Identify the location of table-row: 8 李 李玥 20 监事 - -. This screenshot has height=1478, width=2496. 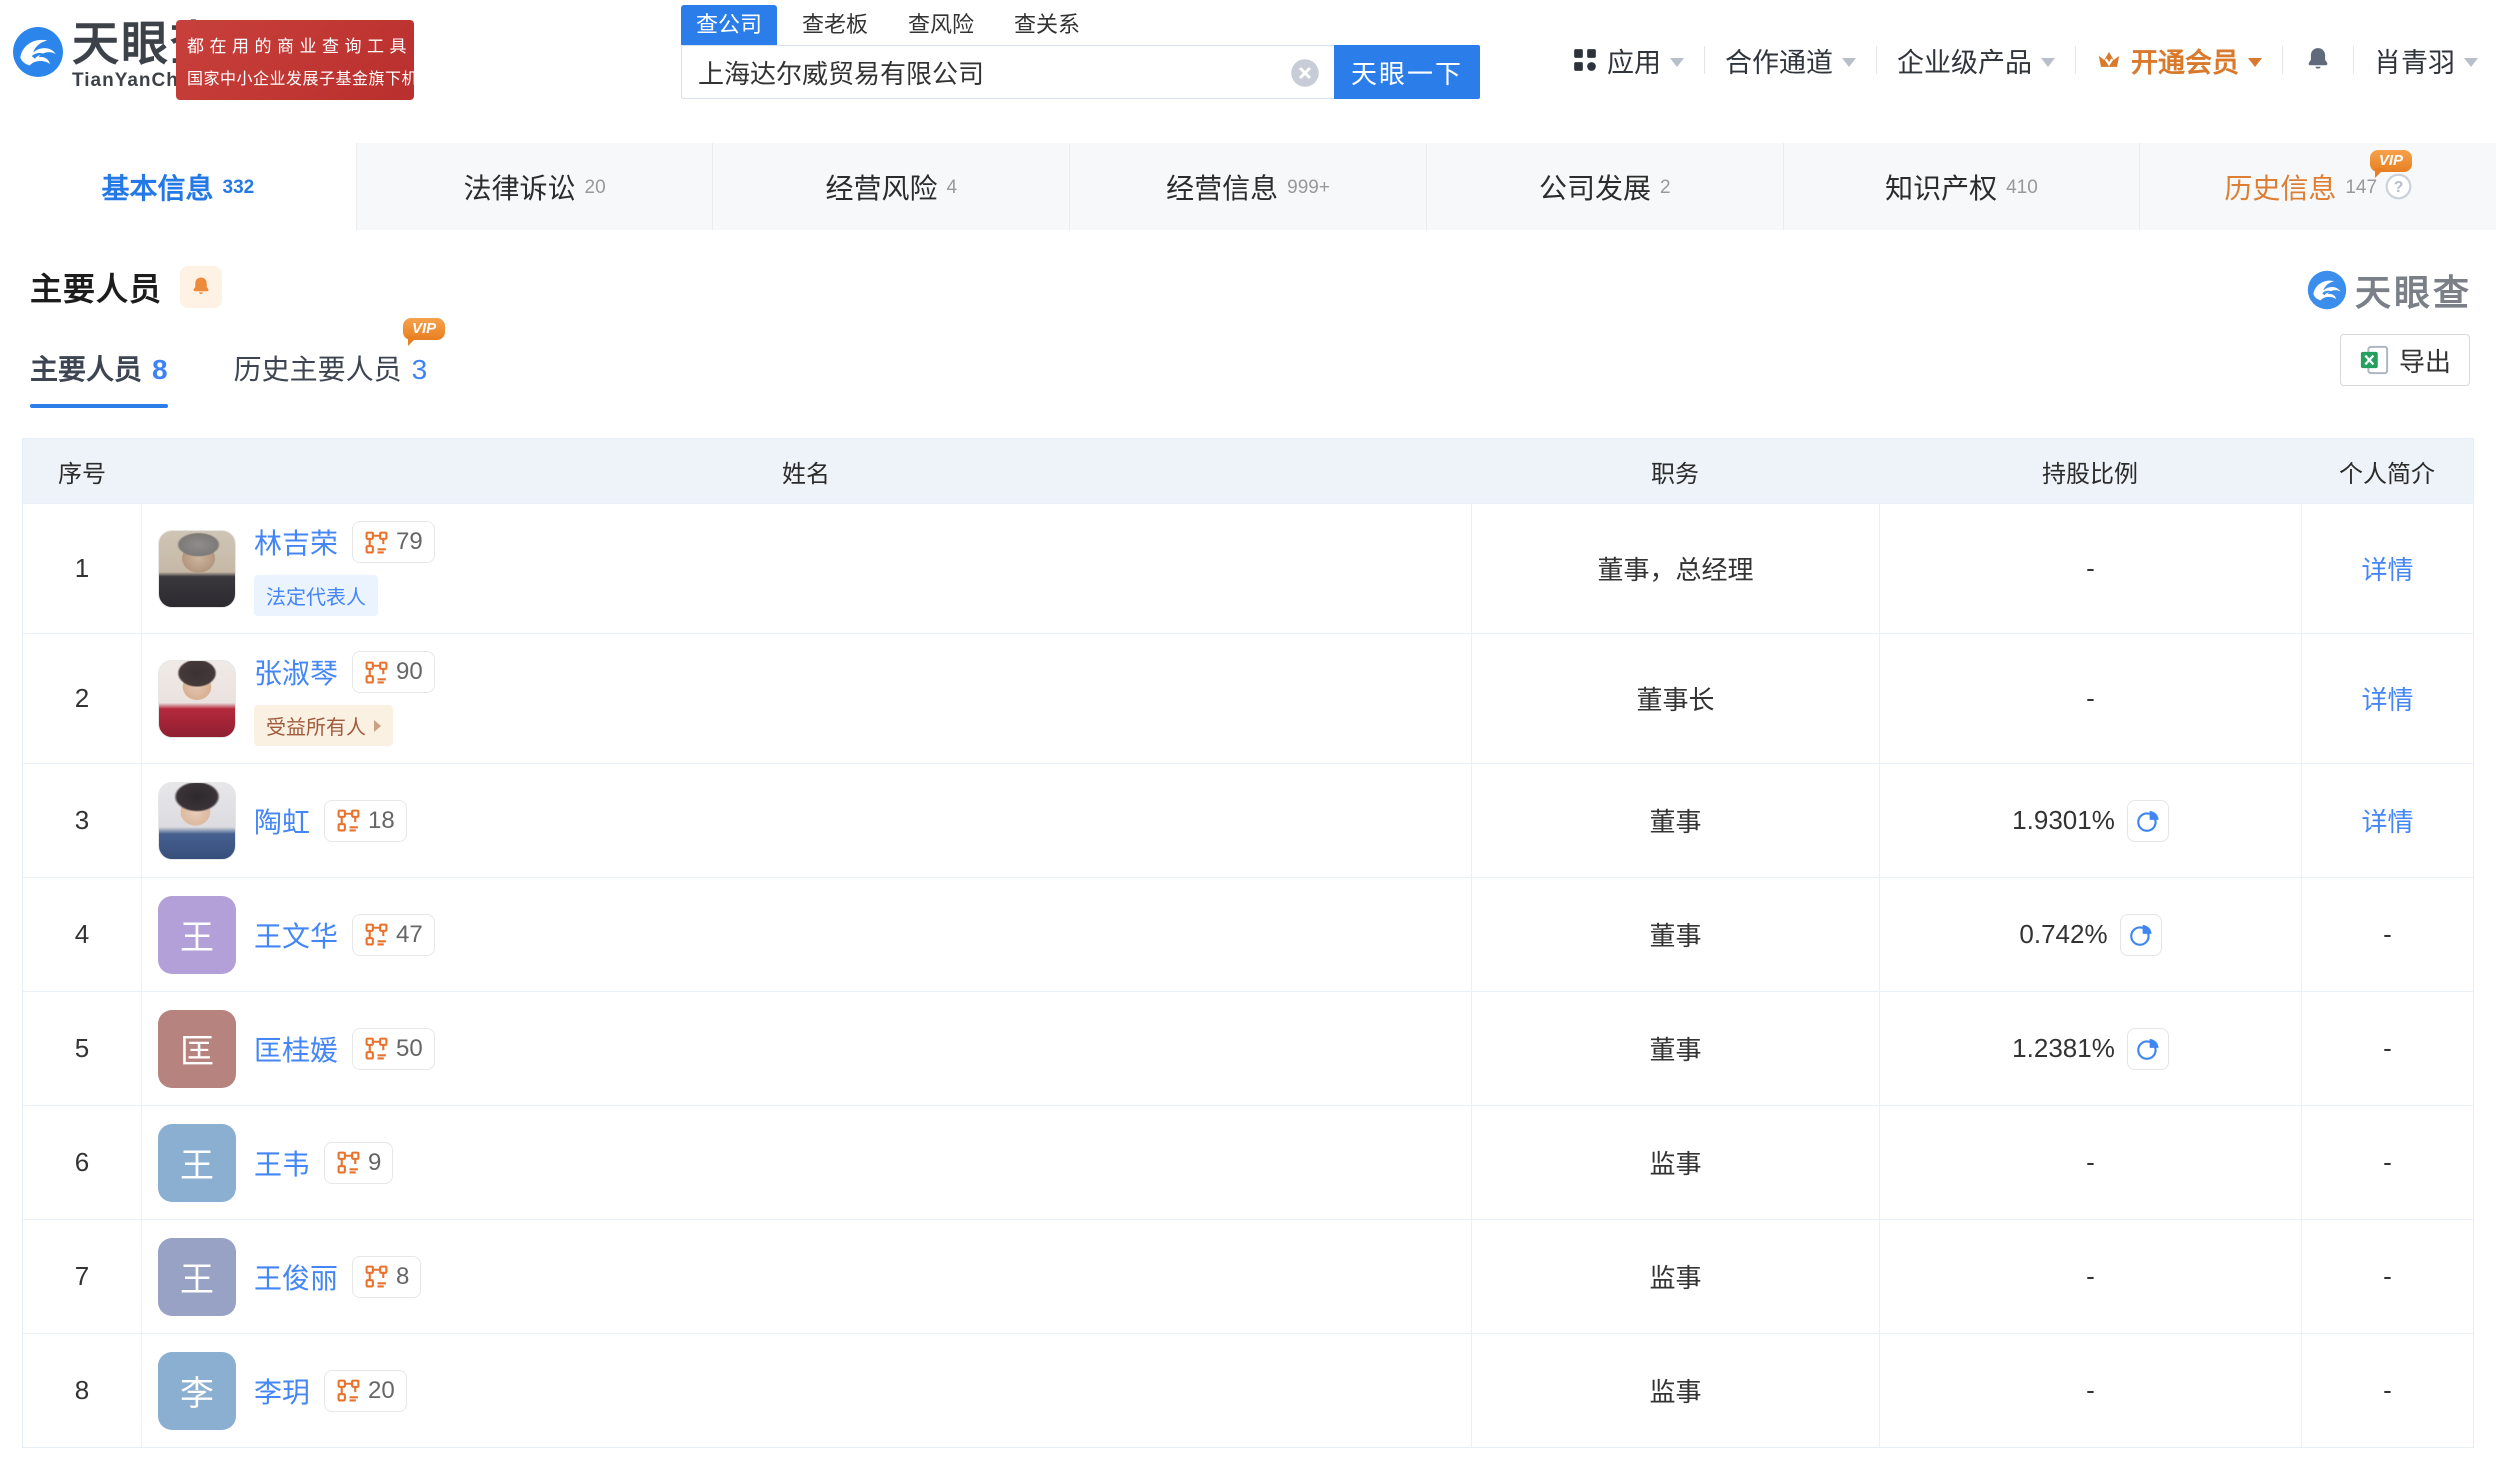
(1248, 1390).